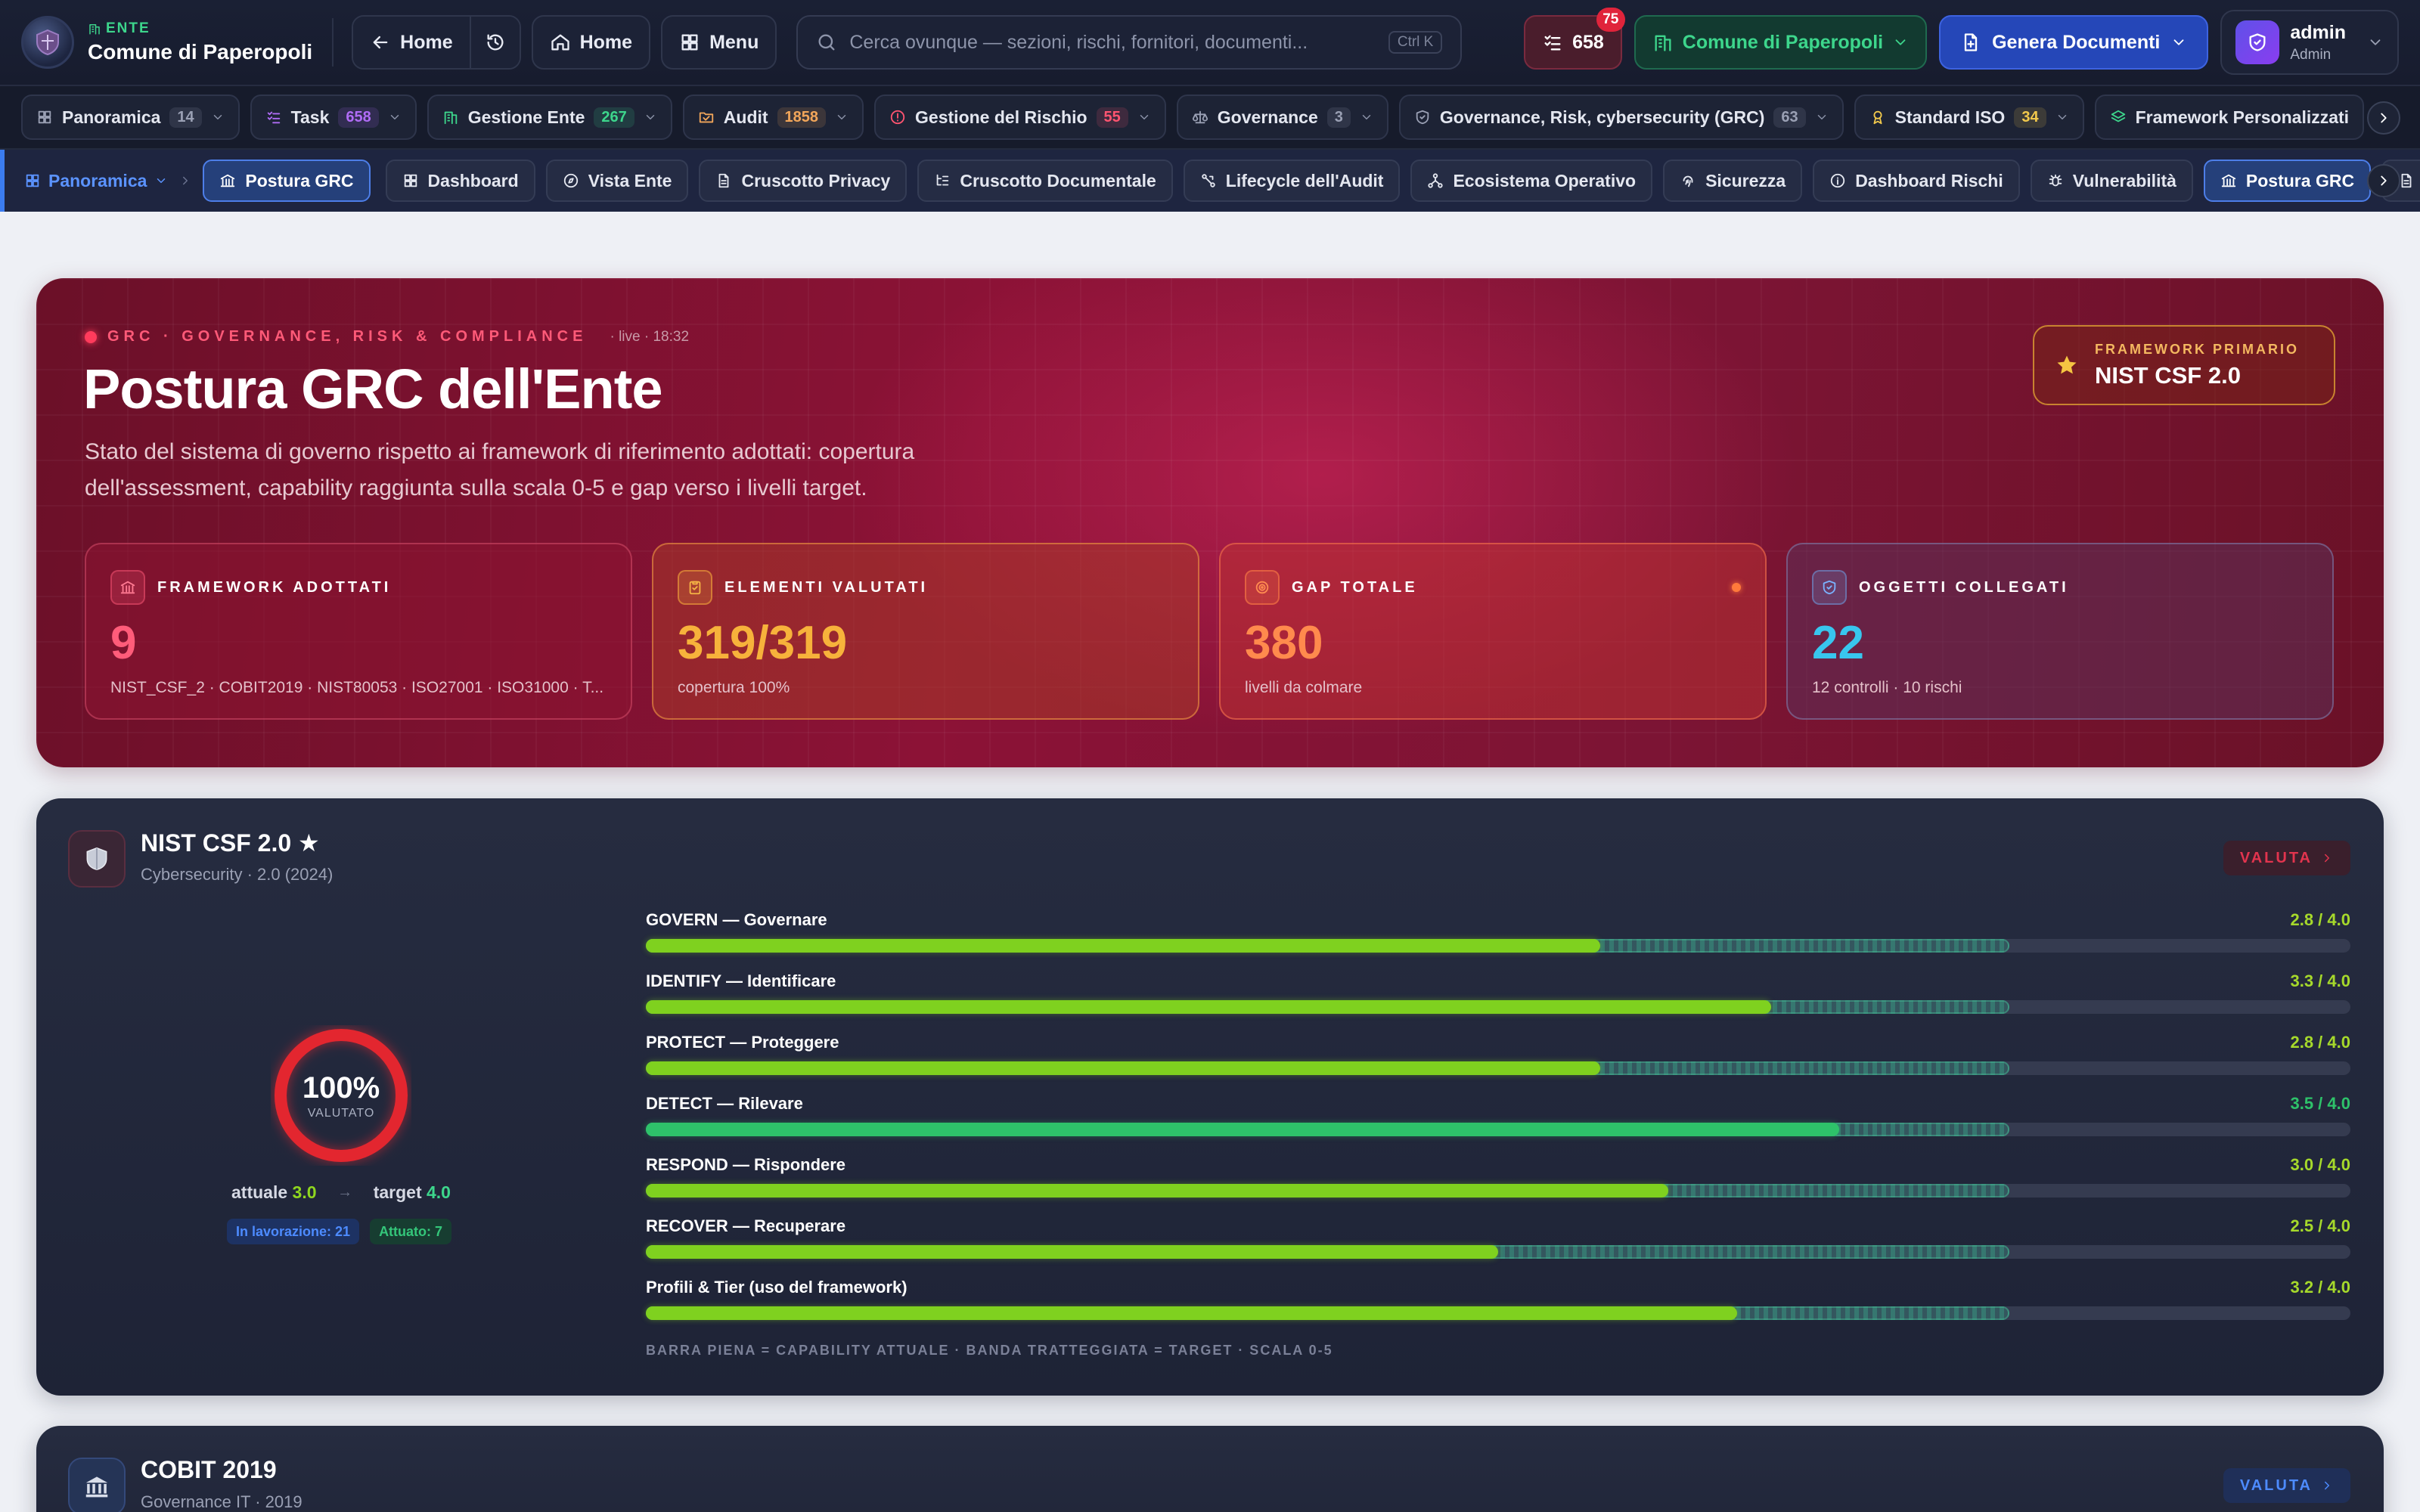  I want to click on module-count: 14, so click(185, 117).